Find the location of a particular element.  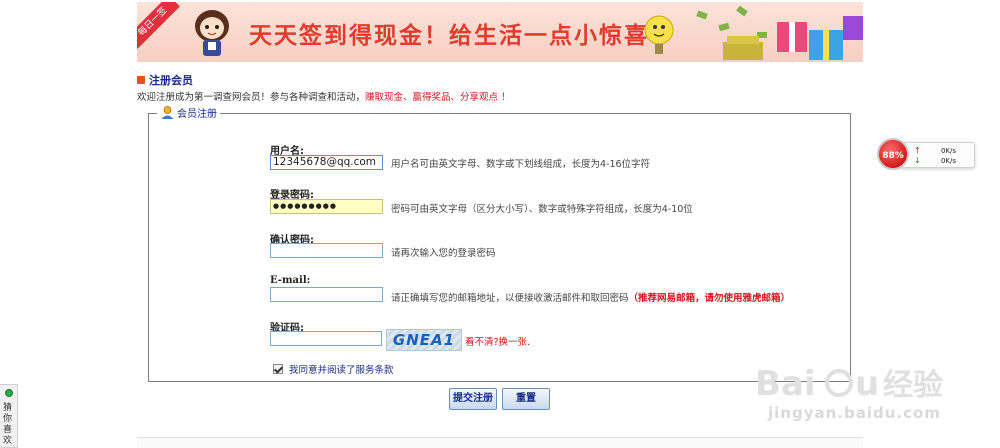

agree-terms: 我同意并阅读了服务条款 is located at coordinates (333, 369).